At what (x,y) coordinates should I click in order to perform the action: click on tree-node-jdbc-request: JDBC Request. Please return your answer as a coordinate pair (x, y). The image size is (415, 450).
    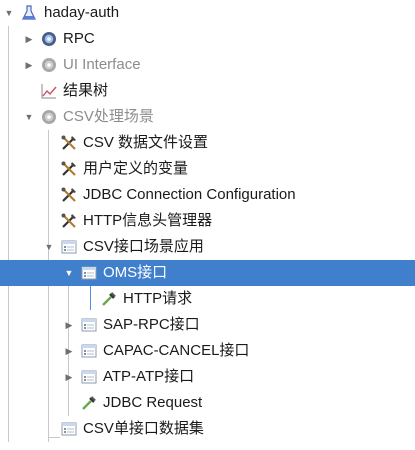
    Looking at the image, I should click on (207, 403).